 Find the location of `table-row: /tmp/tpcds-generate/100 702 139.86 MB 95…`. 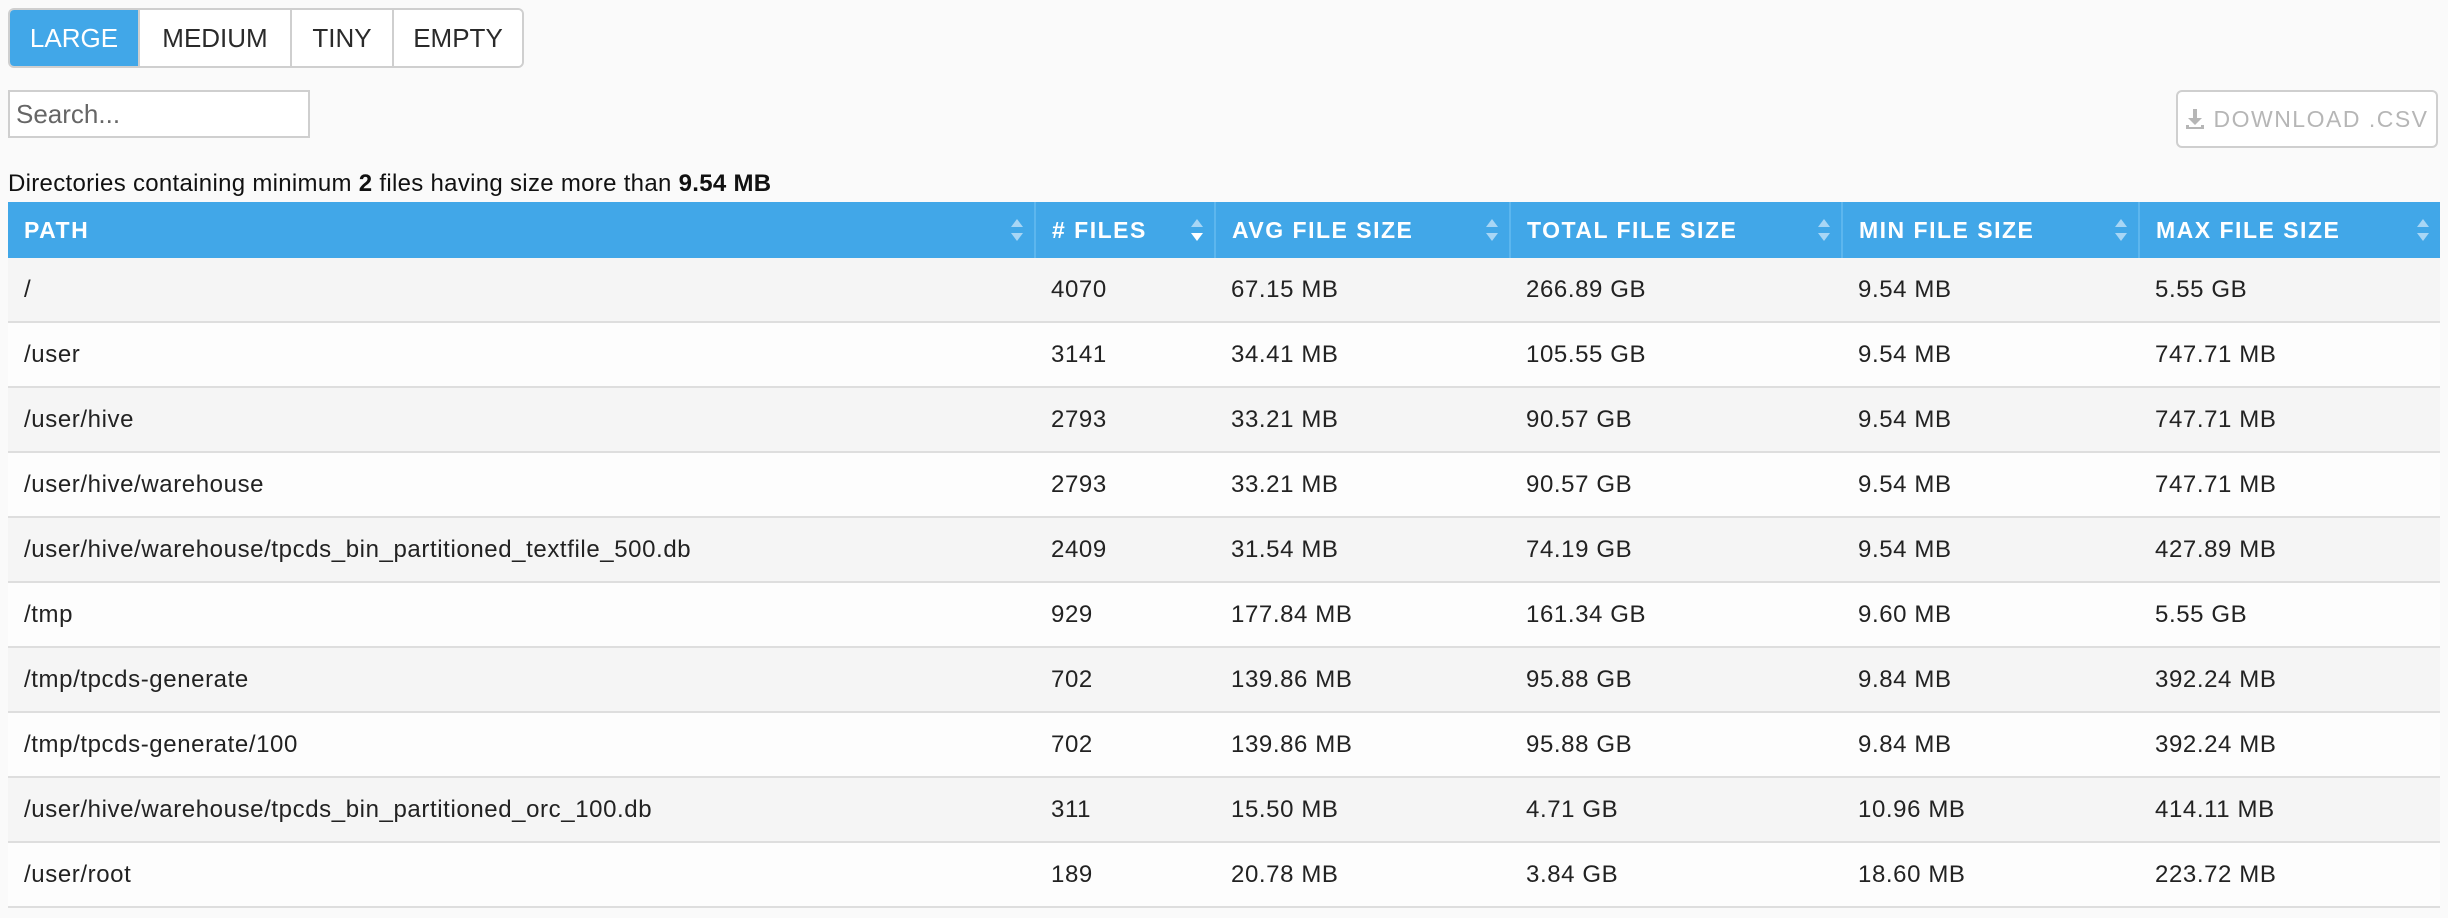

table-row: /tmp/tpcds-generate/100 702 139.86 MB 95… is located at coordinates (1224, 745).